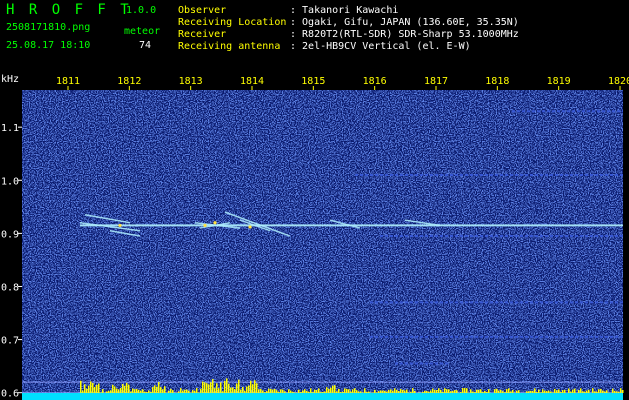 The height and width of the screenshot is (400, 629). What do you see at coordinates (232, 22) in the screenshot?
I see `location-label: Receiving Location` at bounding box center [232, 22].